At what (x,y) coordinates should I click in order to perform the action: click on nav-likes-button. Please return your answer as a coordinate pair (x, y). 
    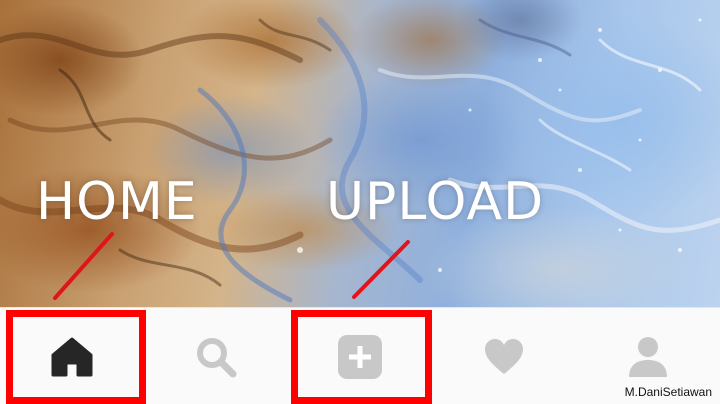
    Looking at the image, I should click on (504, 356).